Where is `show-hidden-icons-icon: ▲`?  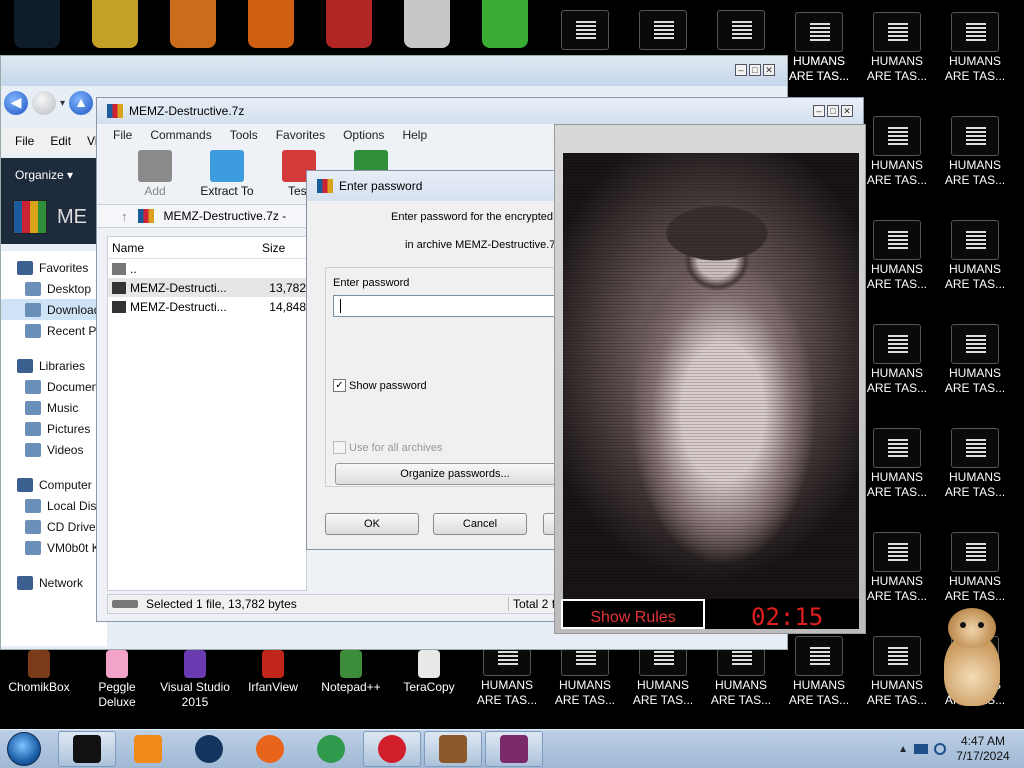 show-hidden-icons-icon: ▲ is located at coordinates (903, 749).